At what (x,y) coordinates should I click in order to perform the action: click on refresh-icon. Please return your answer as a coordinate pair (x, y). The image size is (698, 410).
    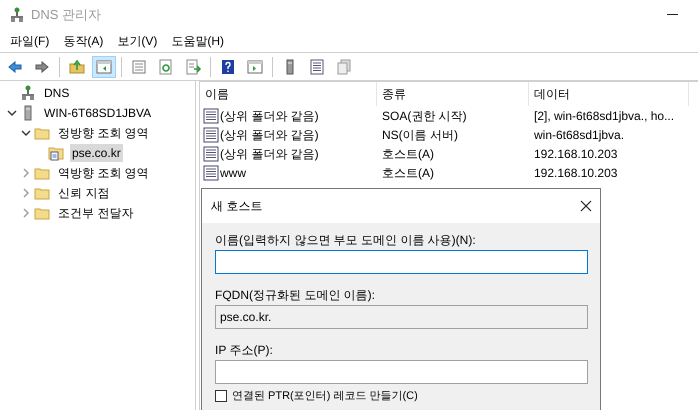
    Looking at the image, I should click on (166, 66).